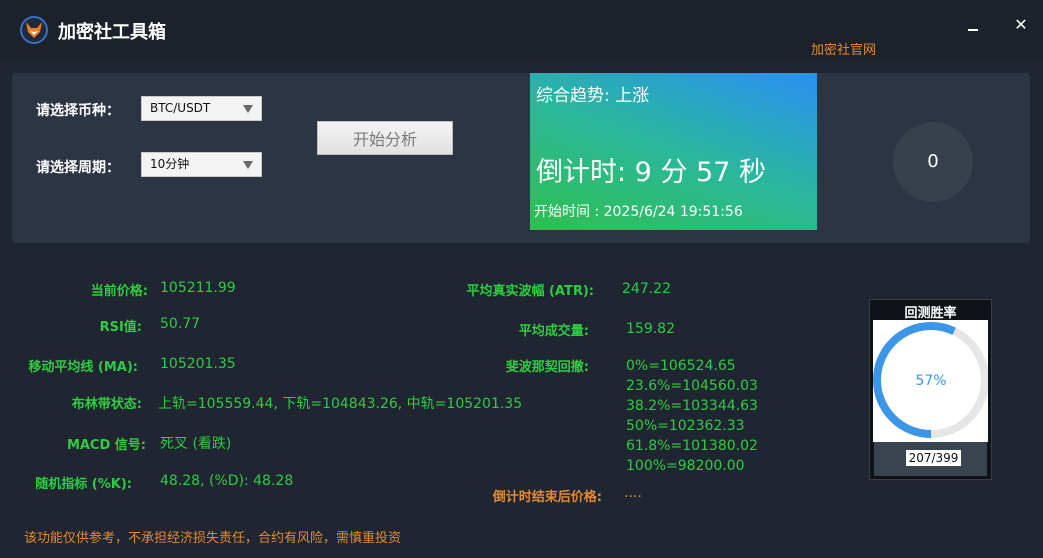 This screenshot has height=558, width=1043. I want to click on ma-label: 移动平均线 (MA):, so click(83, 367).